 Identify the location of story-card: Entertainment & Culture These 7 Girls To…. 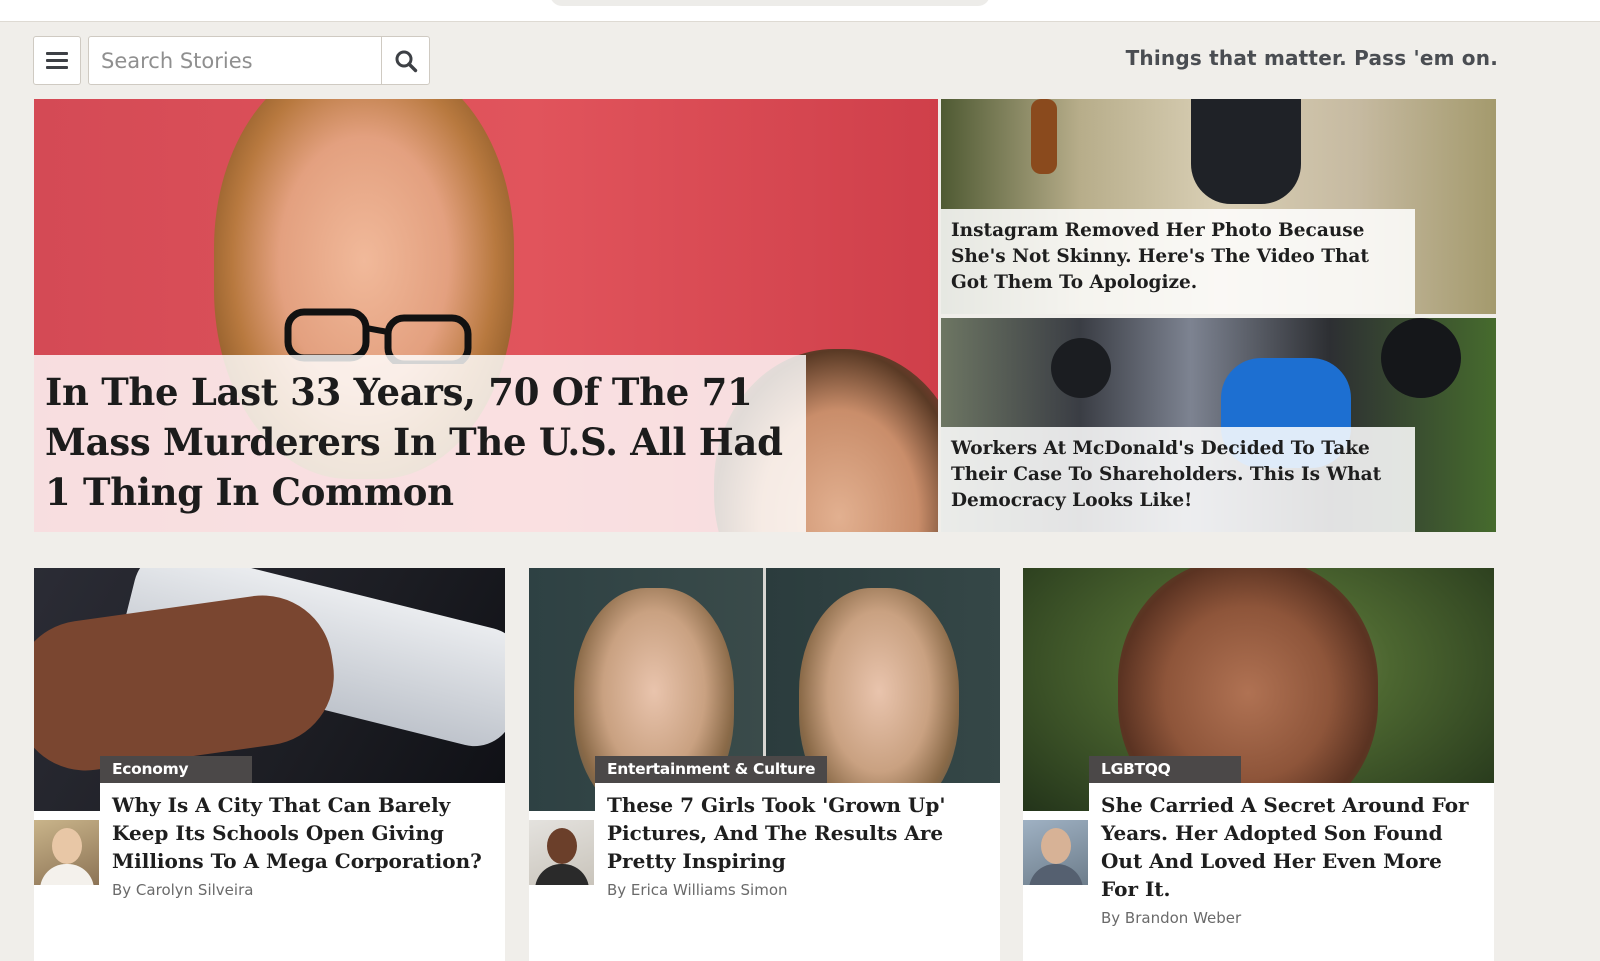
(764, 764).